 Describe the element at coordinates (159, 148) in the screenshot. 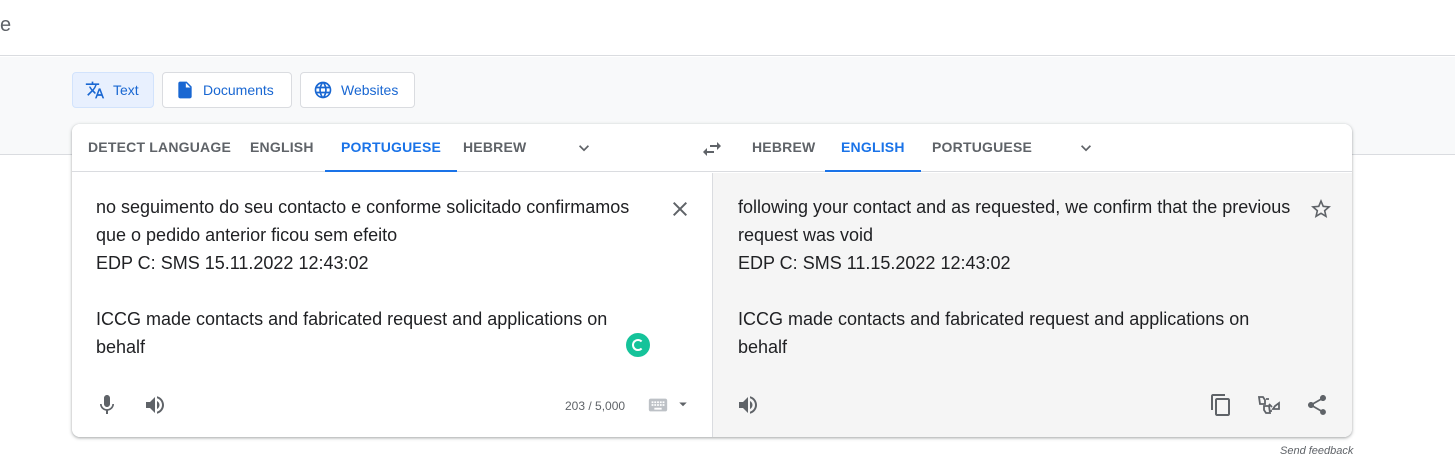

I see `source-lang-detect: DETECT LANGUAGE` at that location.